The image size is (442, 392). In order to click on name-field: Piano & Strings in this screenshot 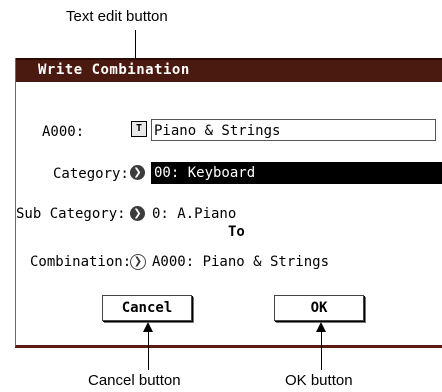, I will do `click(293, 130)`.